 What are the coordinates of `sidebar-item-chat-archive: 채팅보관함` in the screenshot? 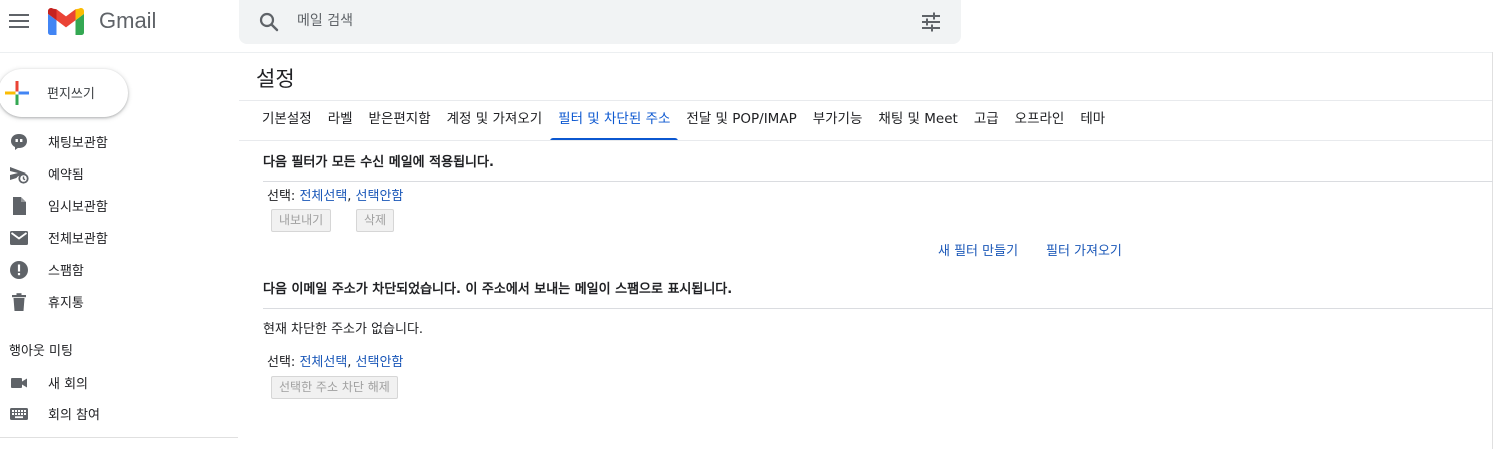 It's located at (119, 141).